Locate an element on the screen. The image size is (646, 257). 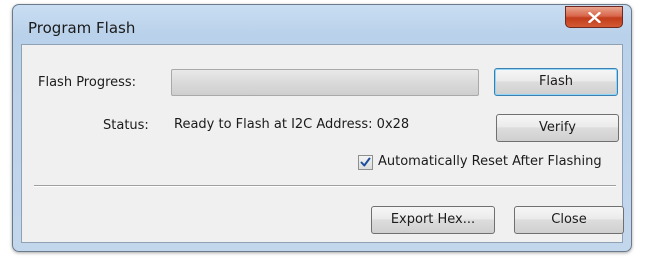
check-icon is located at coordinates (365, 162).